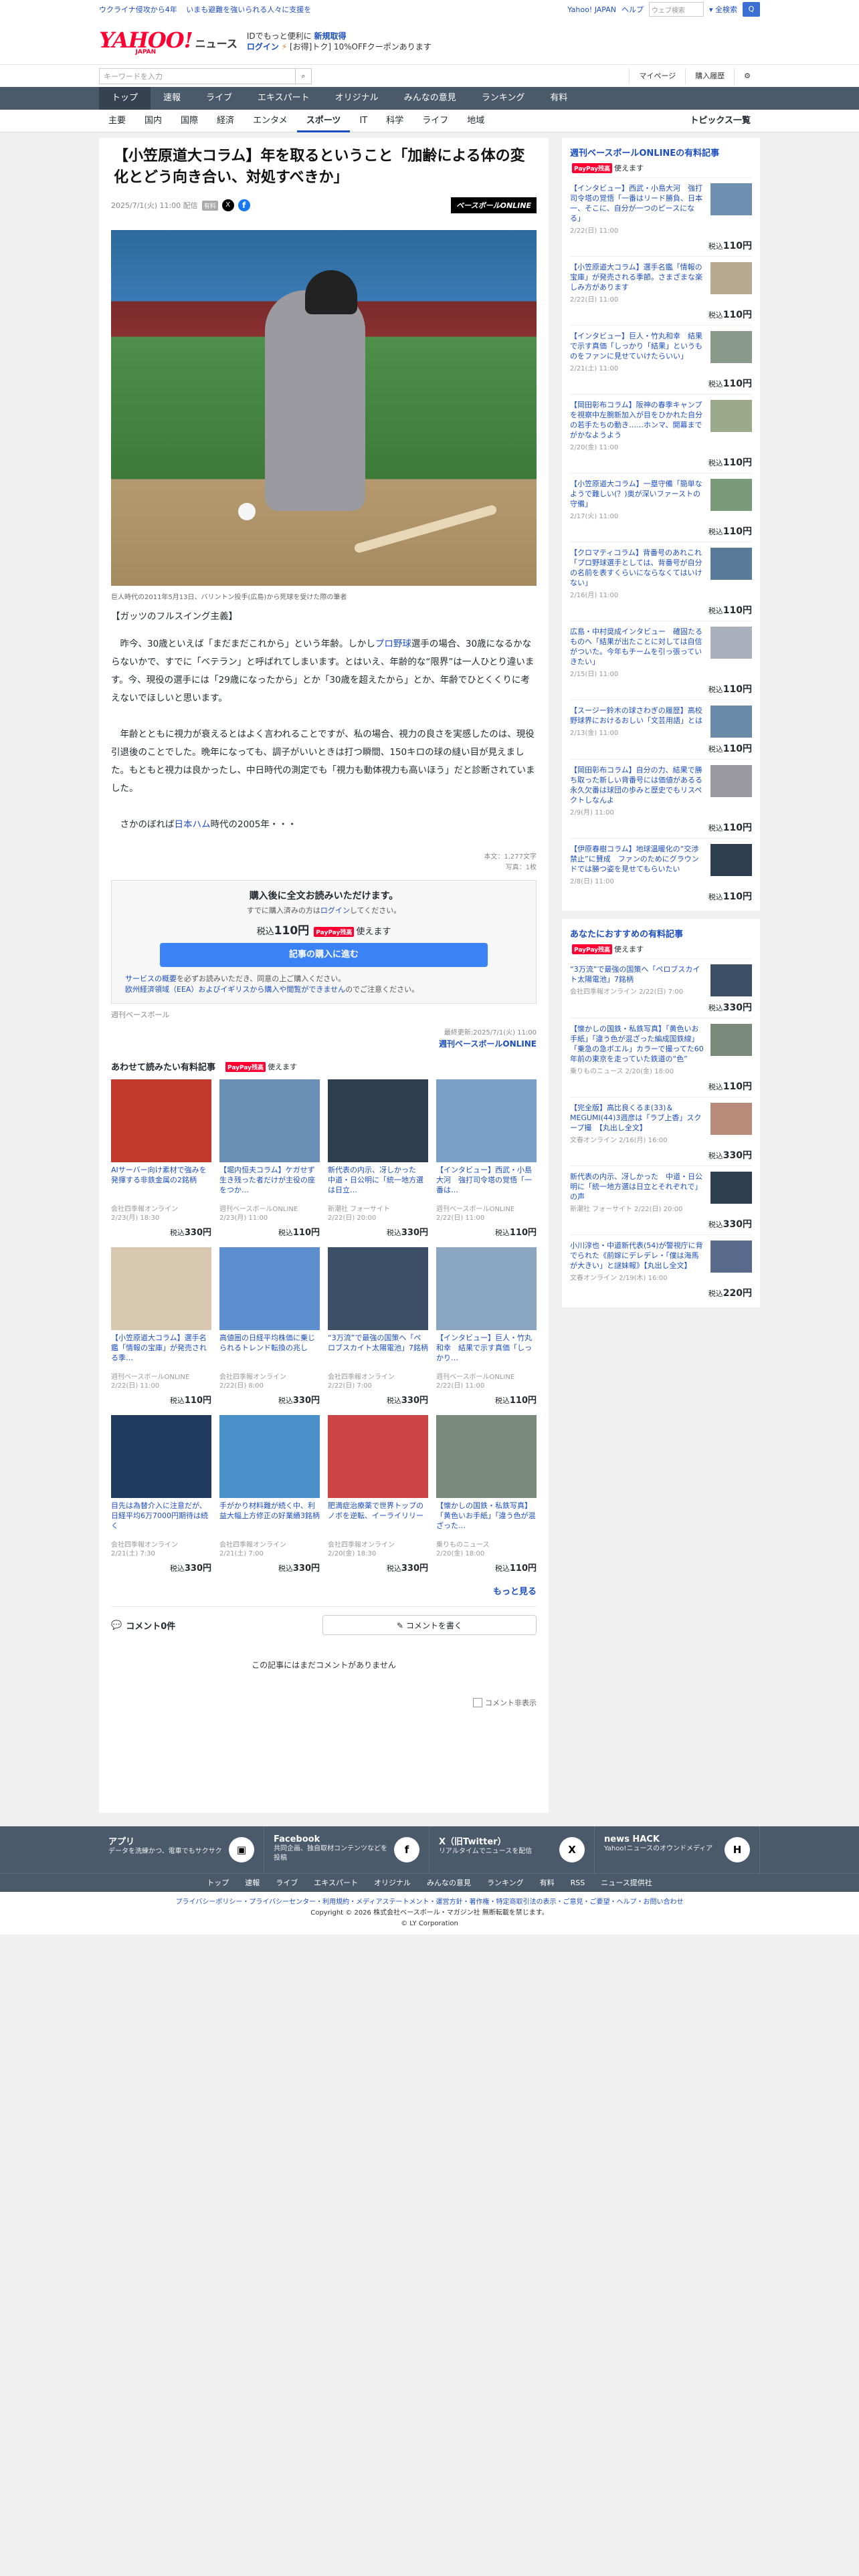  I want to click on hide-comments-checkbox, so click(477, 1702).